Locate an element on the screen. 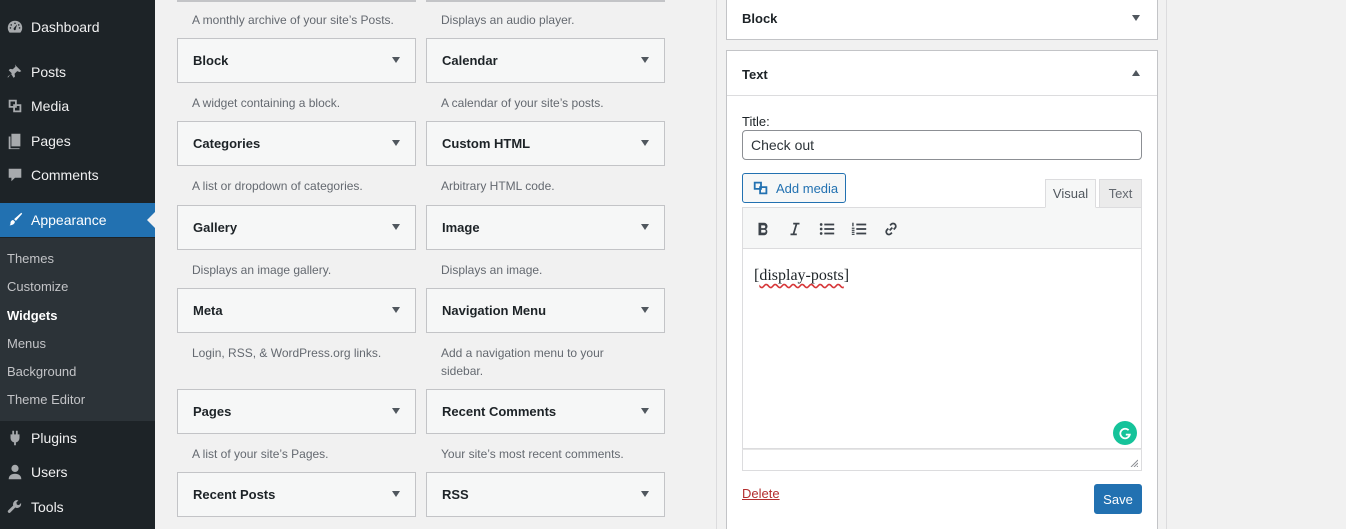  content-bracket-close: ] is located at coordinates (846, 275).